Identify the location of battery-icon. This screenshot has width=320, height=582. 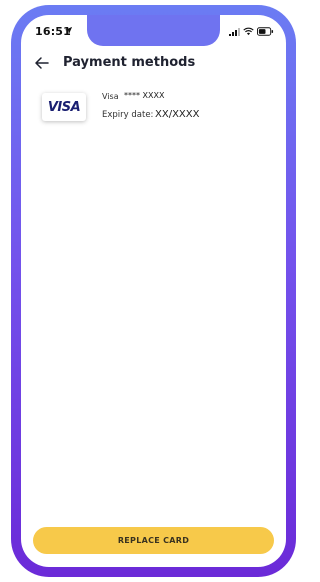
(265, 31).